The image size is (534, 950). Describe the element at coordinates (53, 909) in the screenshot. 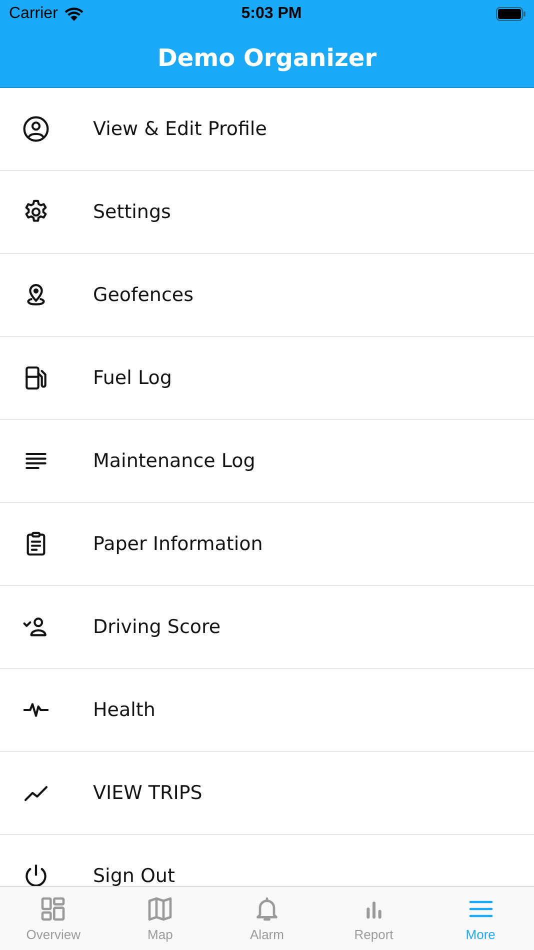

I see `dashboard-icon` at that location.